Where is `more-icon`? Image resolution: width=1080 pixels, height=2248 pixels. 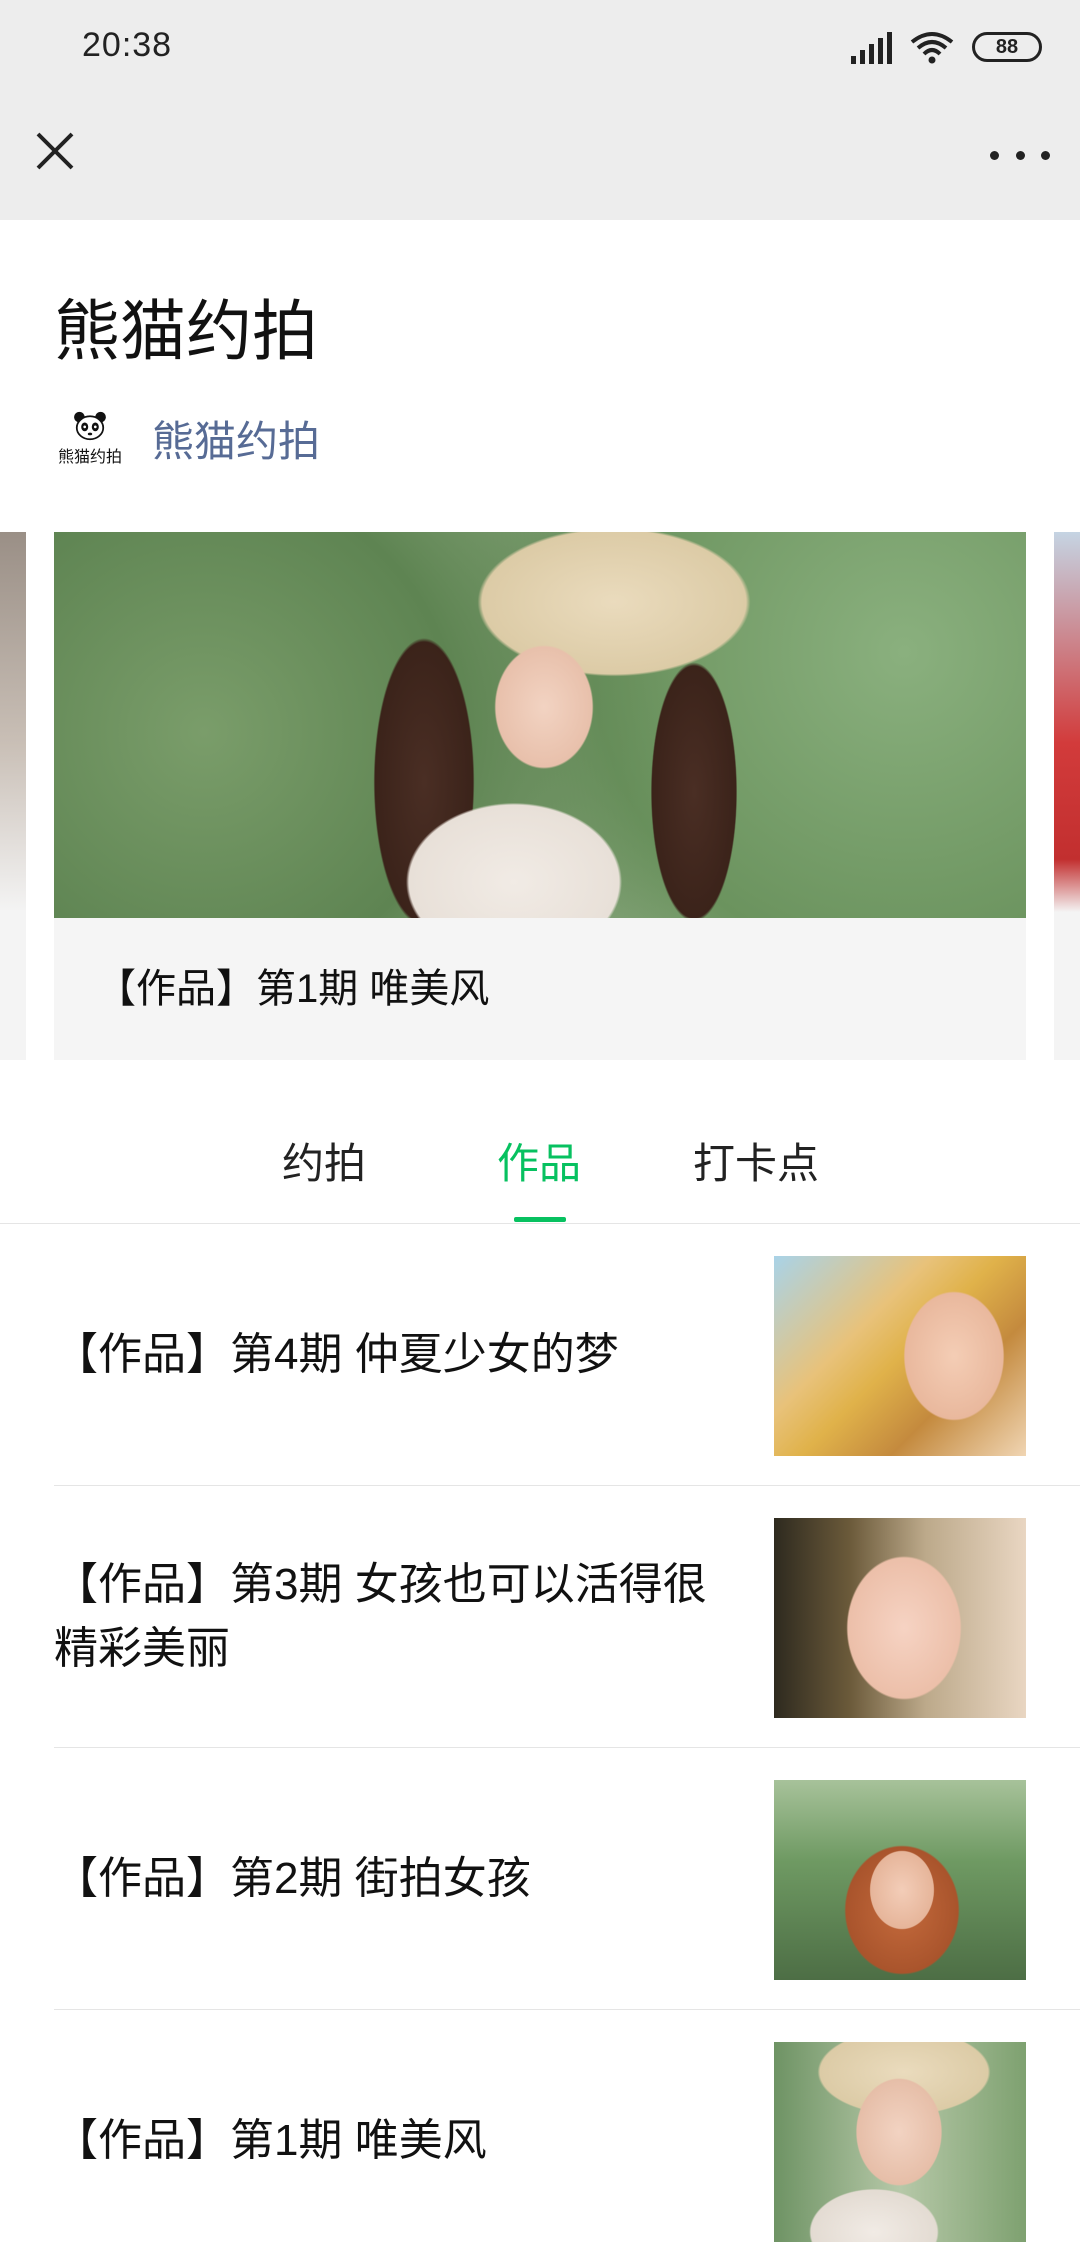
more-icon is located at coordinates (1020, 155).